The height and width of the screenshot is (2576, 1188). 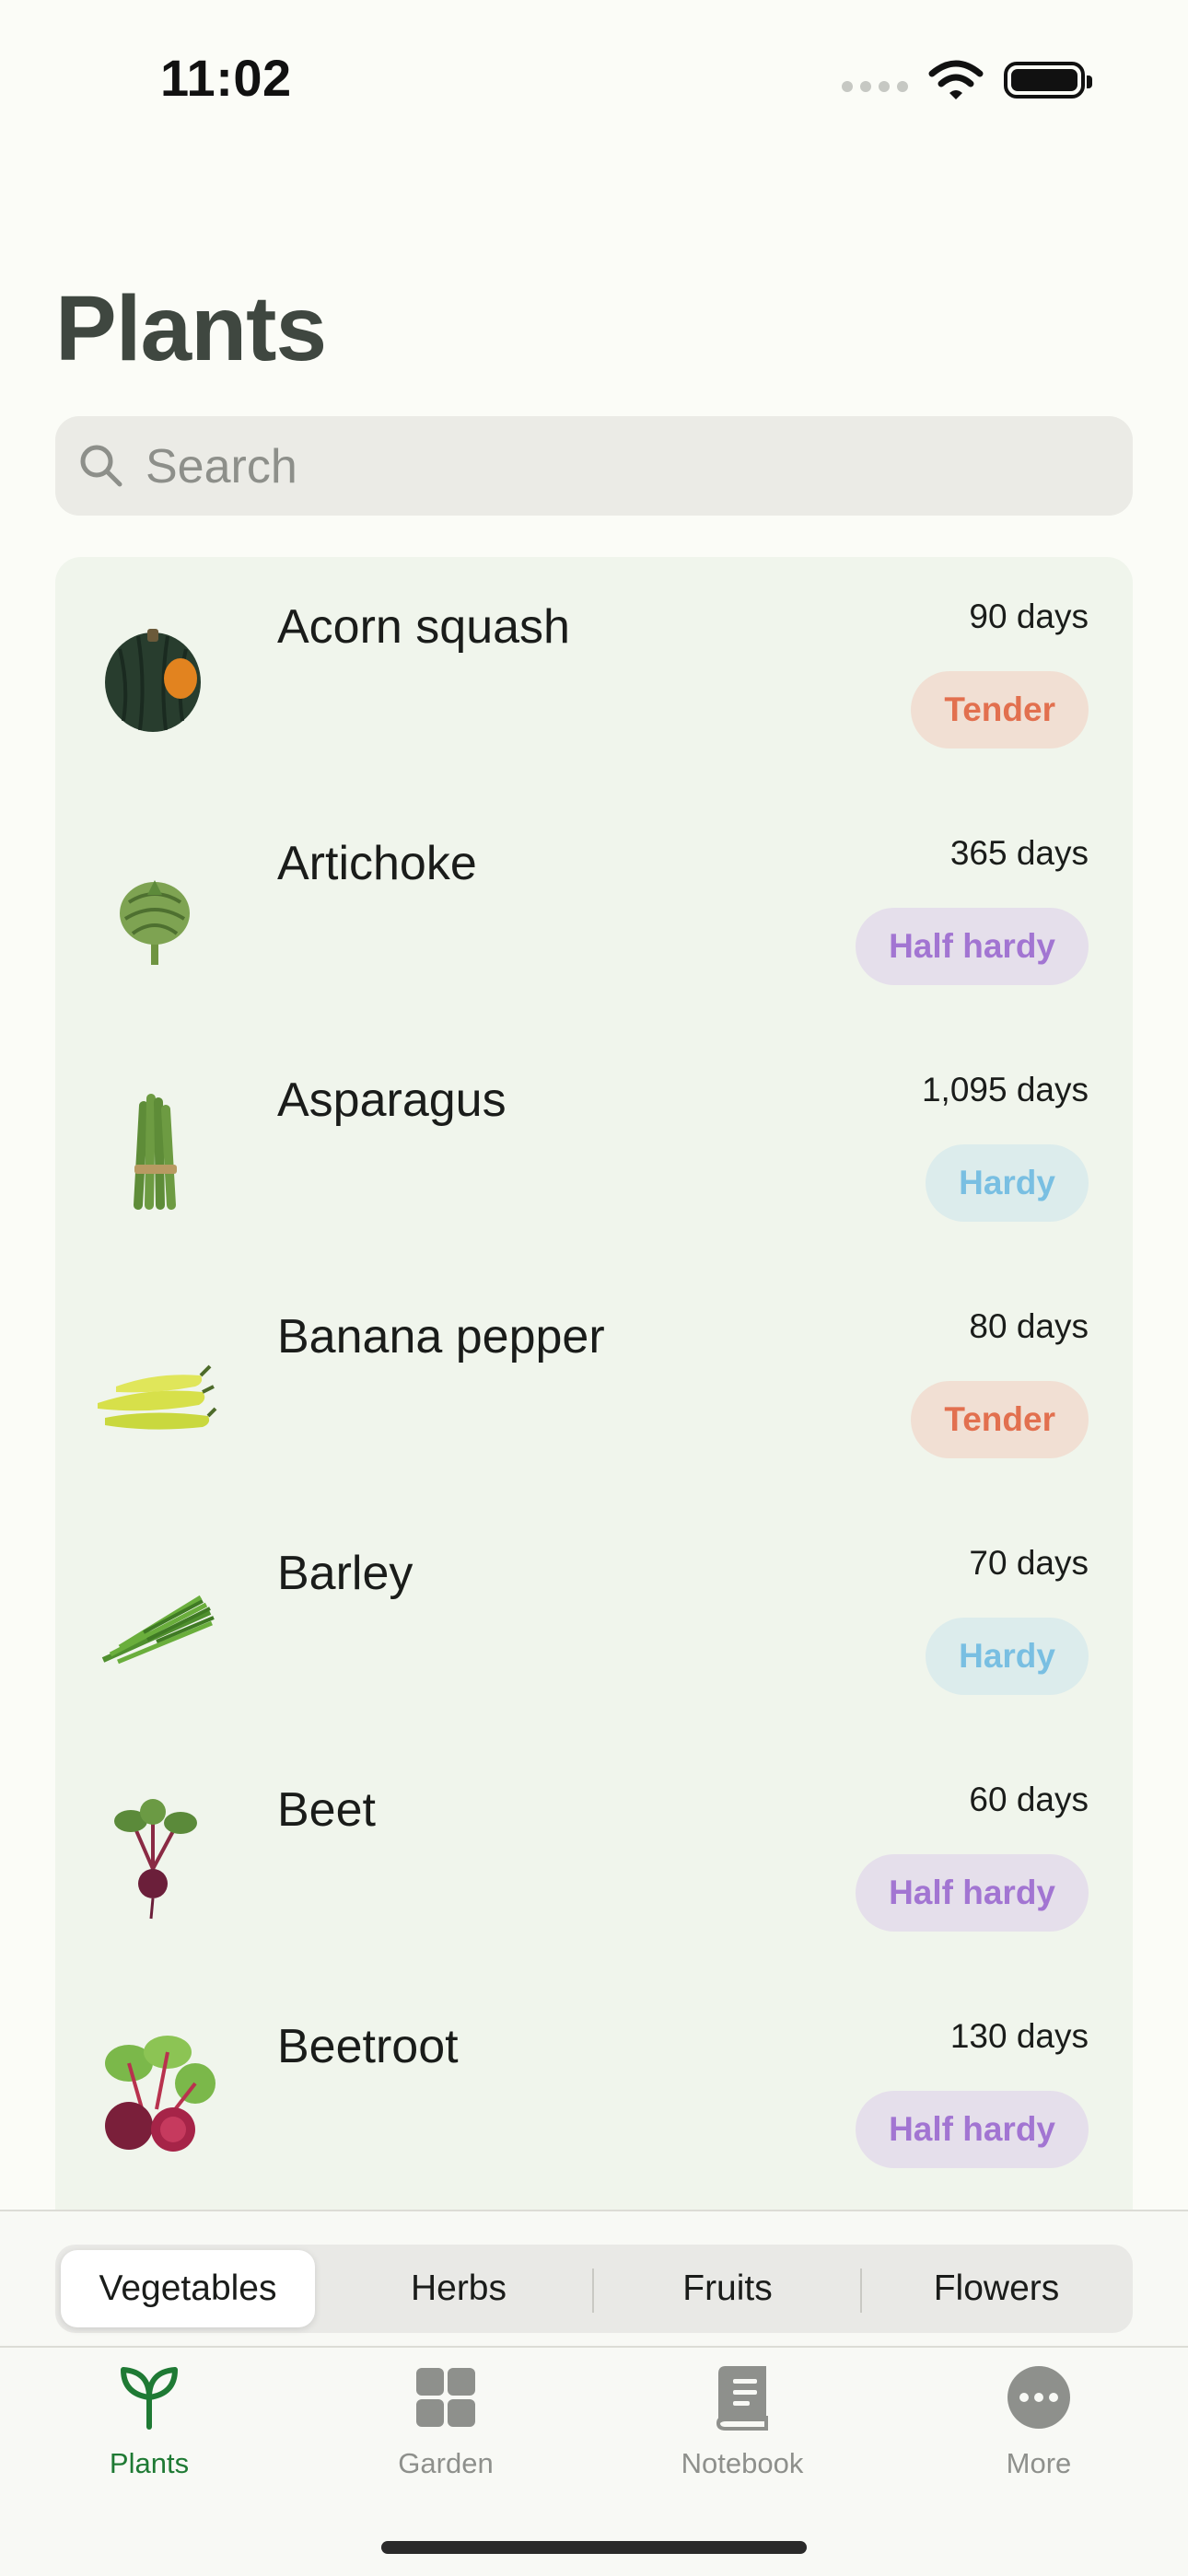 What do you see at coordinates (956, 79) in the screenshot?
I see `wifi-icon` at bounding box center [956, 79].